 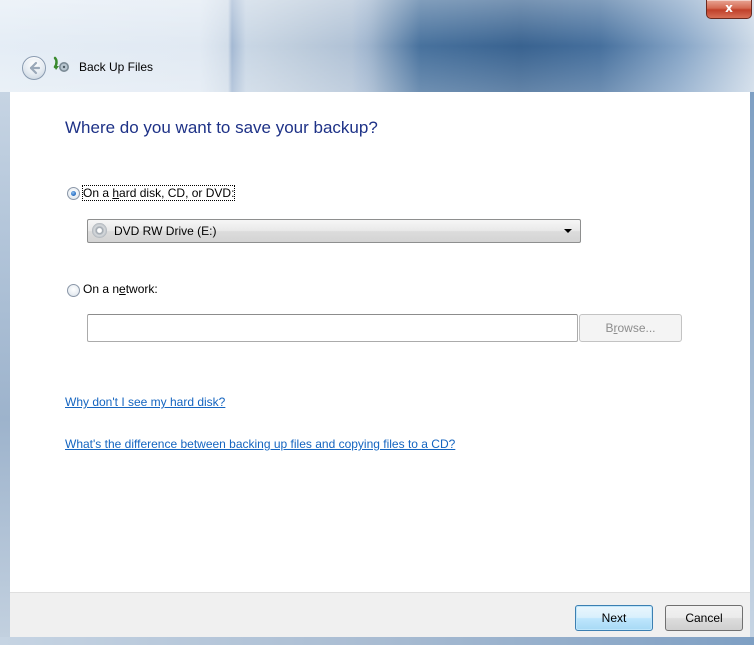 What do you see at coordinates (61, 64) in the screenshot?
I see `backup-icon` at bounding box center [61, 64].